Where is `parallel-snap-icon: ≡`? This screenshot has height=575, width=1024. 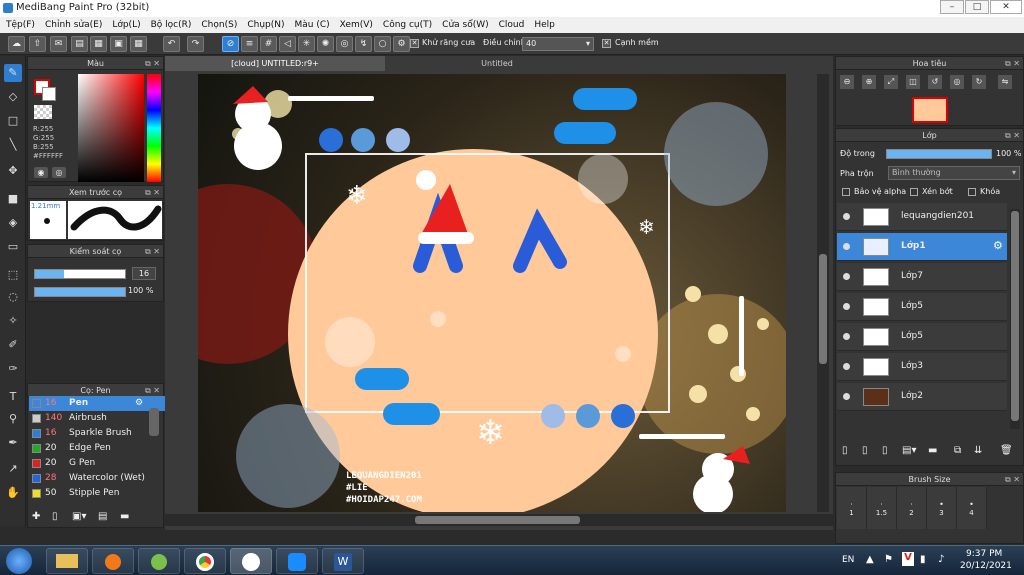
parallel-snap-icon: ≡ is located at coordinates (249, 44).